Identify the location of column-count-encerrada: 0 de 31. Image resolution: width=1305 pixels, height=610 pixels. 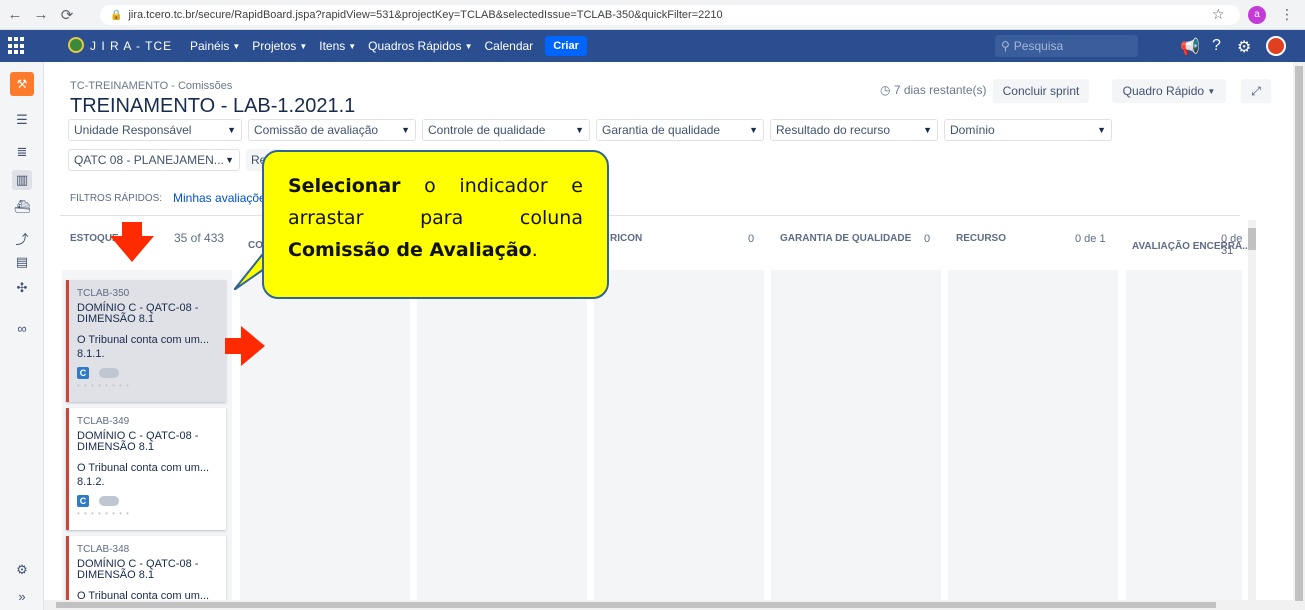
(1232, 245).